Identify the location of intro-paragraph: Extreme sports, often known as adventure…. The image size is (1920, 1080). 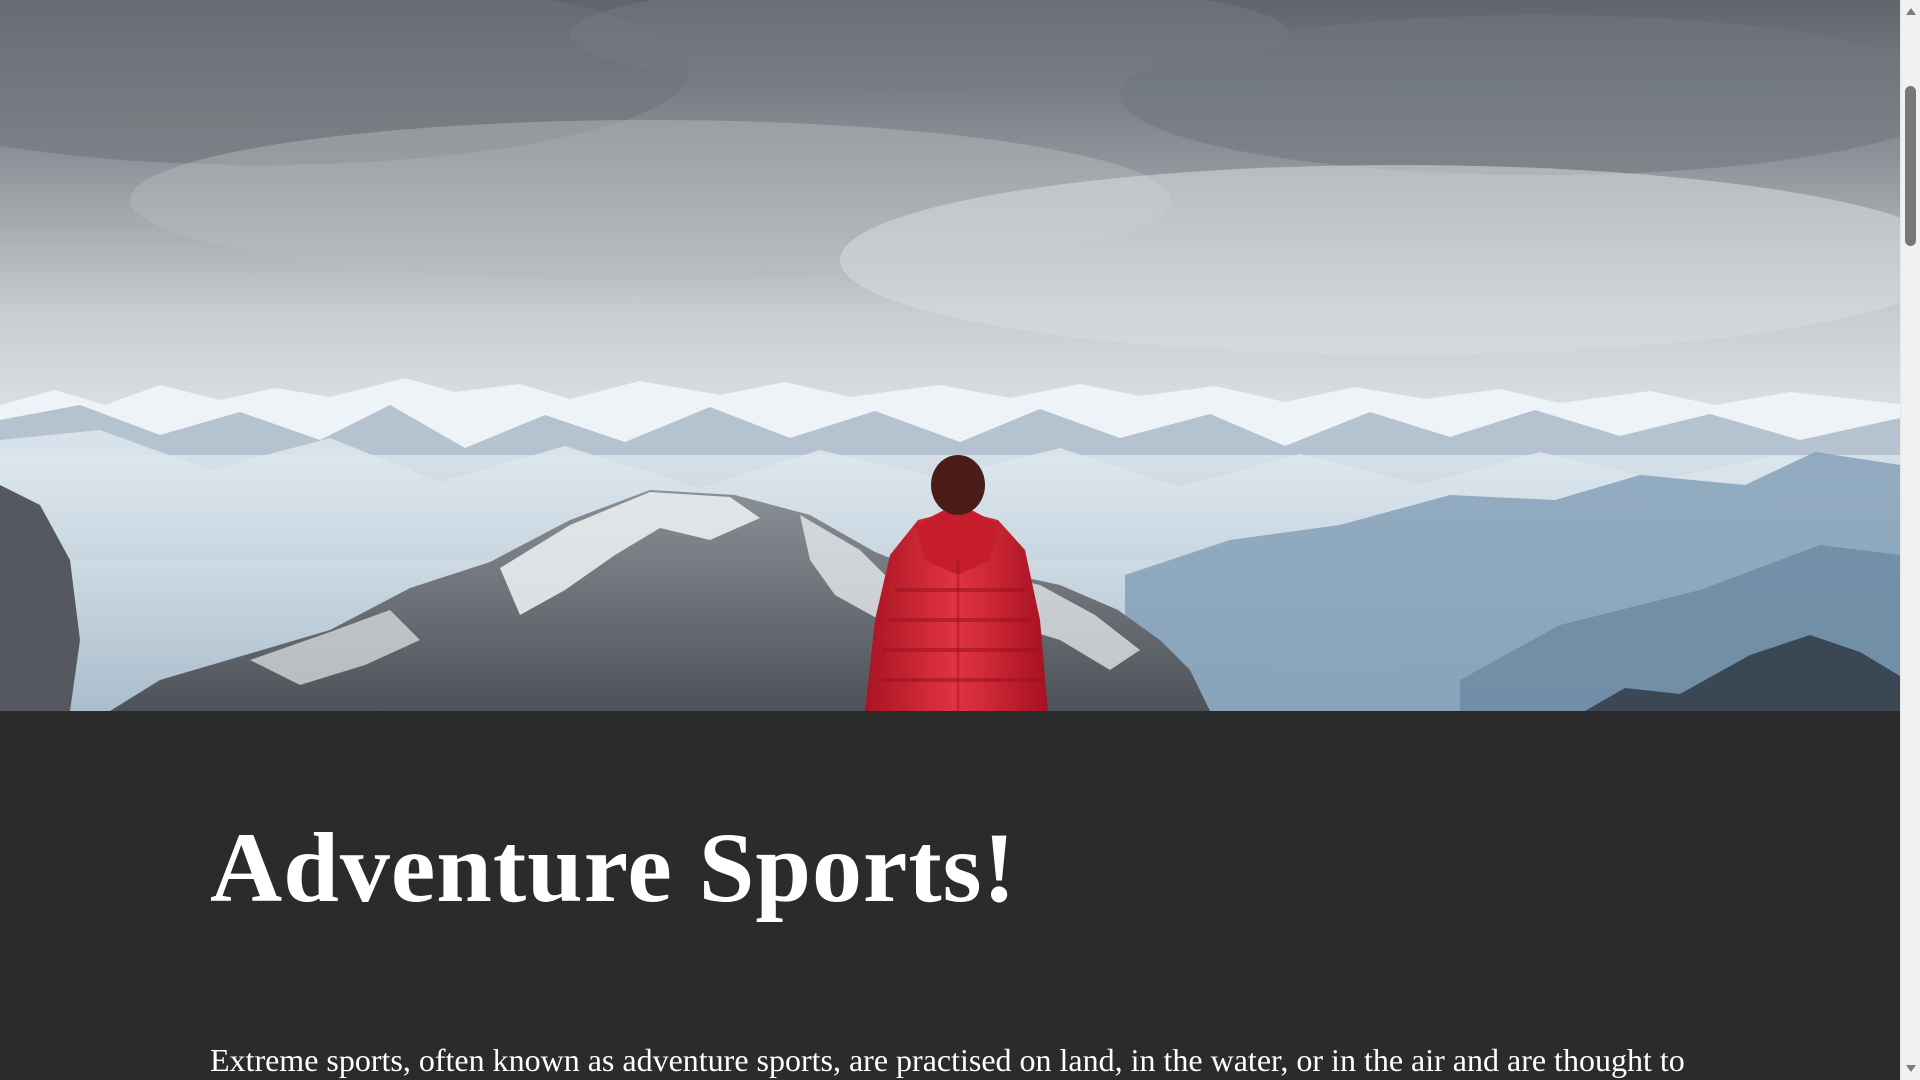
(947, 1060).